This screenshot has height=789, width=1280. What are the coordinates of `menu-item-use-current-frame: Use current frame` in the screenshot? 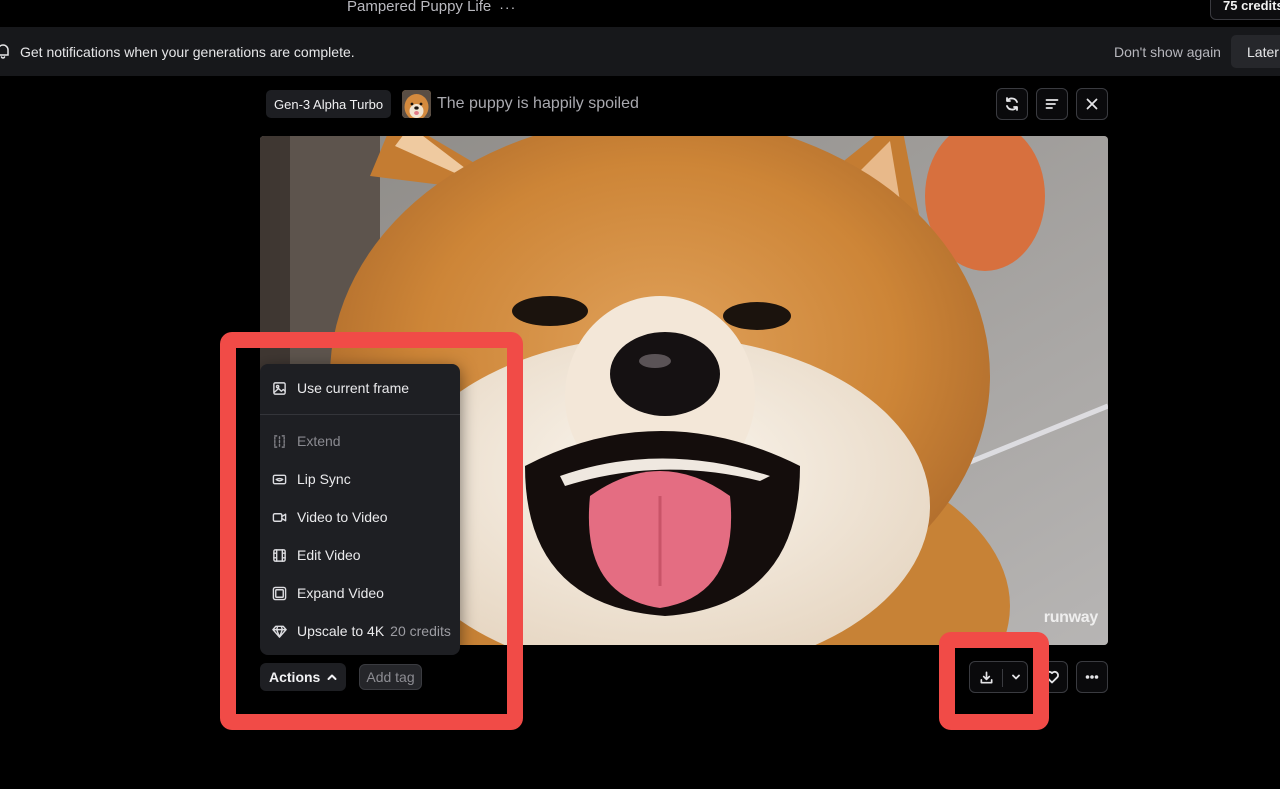 It's located at (340, 388).